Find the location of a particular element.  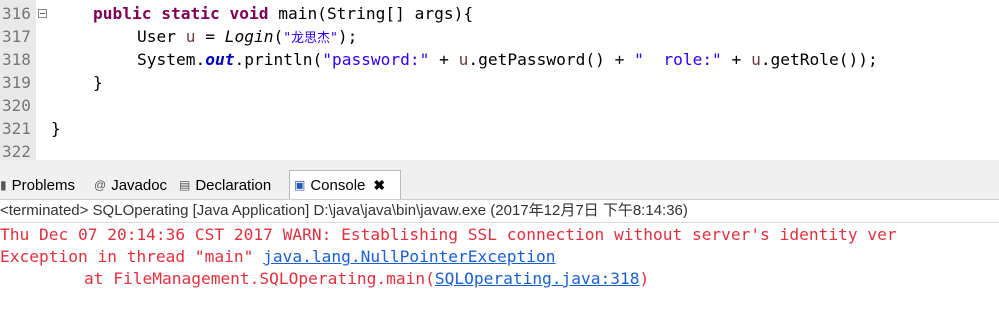

tab-label: Problems is located at coordinates (43, 185).